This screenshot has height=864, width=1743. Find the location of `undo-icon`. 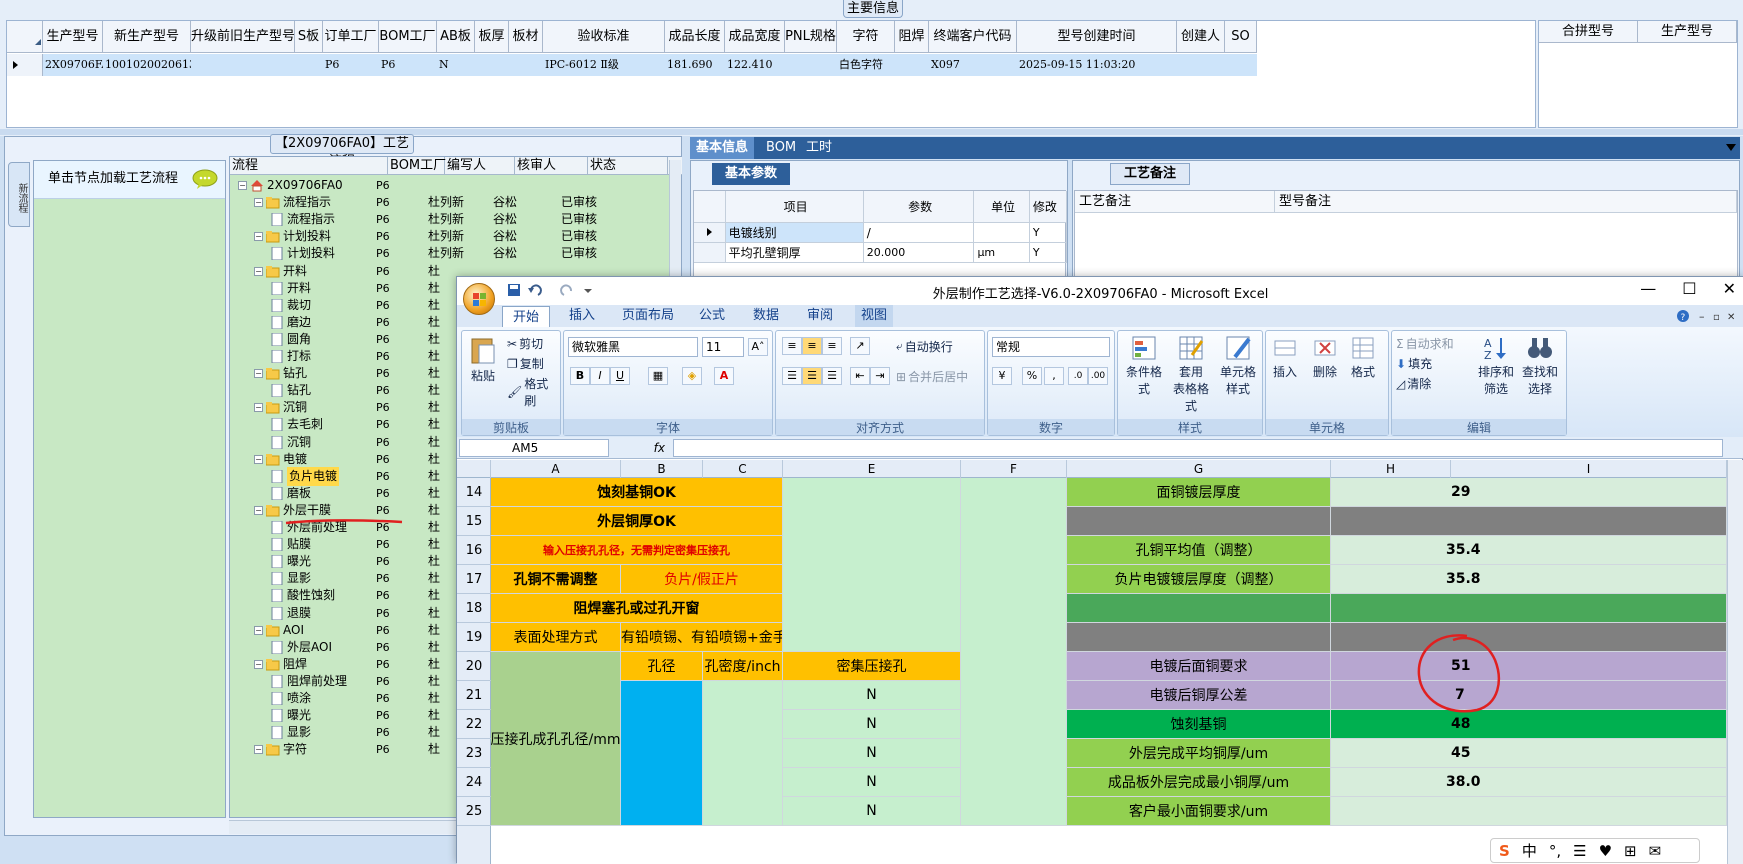

undo-icon is located at coordinates (538, 290).